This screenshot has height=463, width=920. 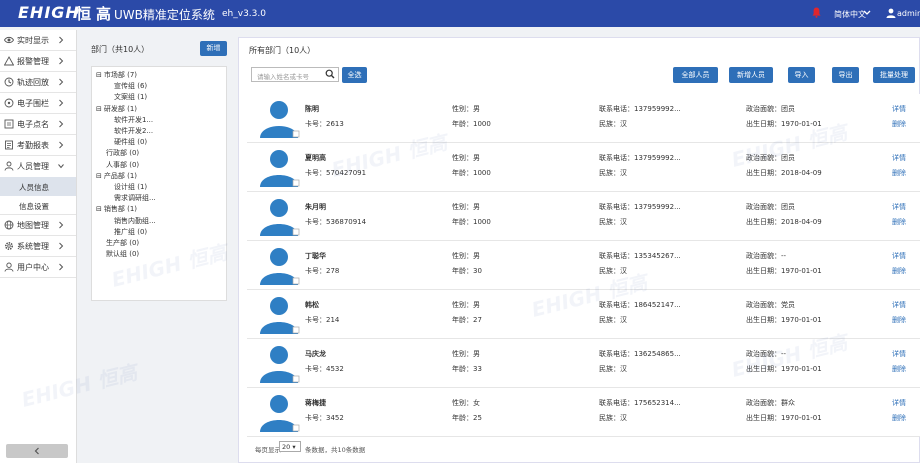 I want to click on tree-node: ⊟ 产品部 (1), so click(x=116, y=176).